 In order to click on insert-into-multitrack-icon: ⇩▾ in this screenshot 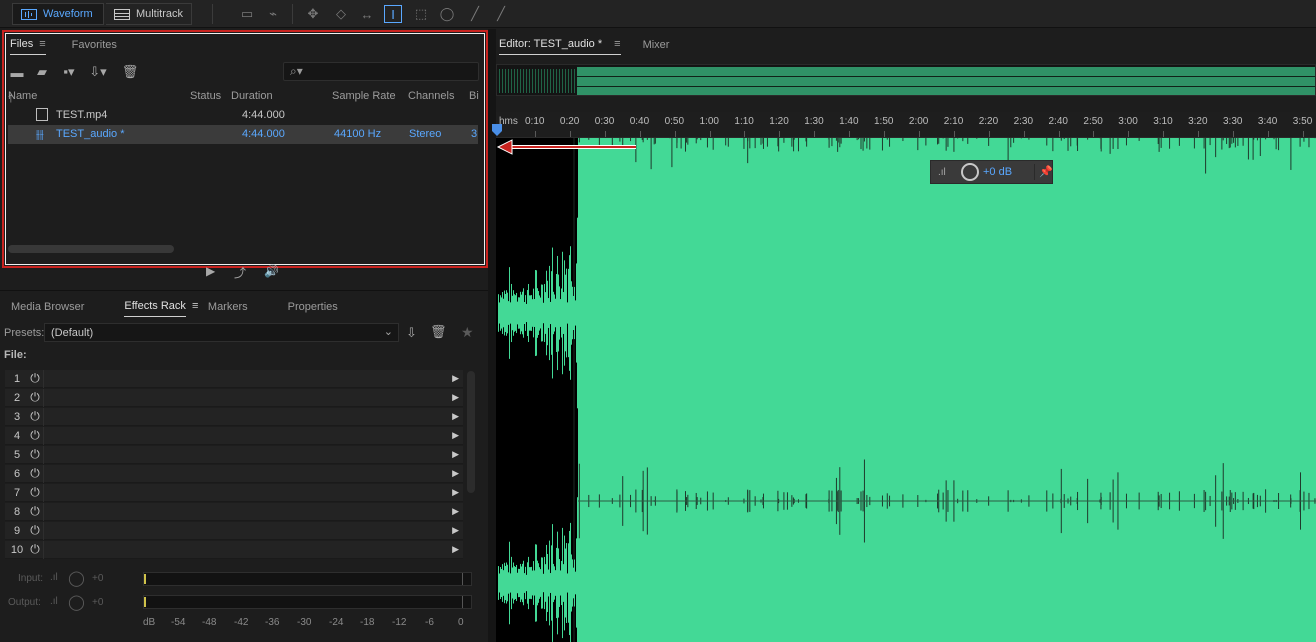, I will do `click(98, 72)`.